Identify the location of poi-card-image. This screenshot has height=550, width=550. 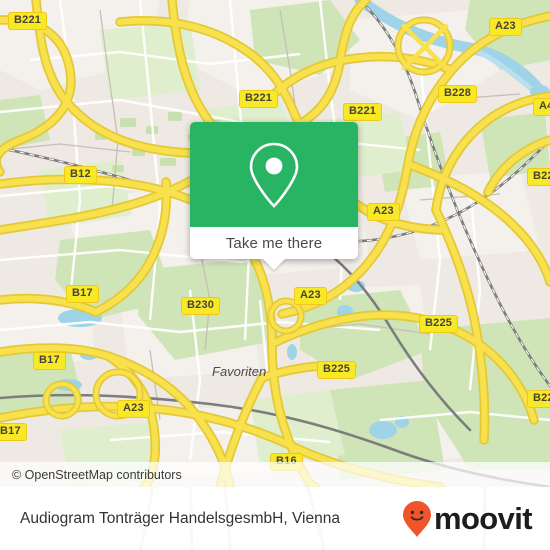
(274, 174).